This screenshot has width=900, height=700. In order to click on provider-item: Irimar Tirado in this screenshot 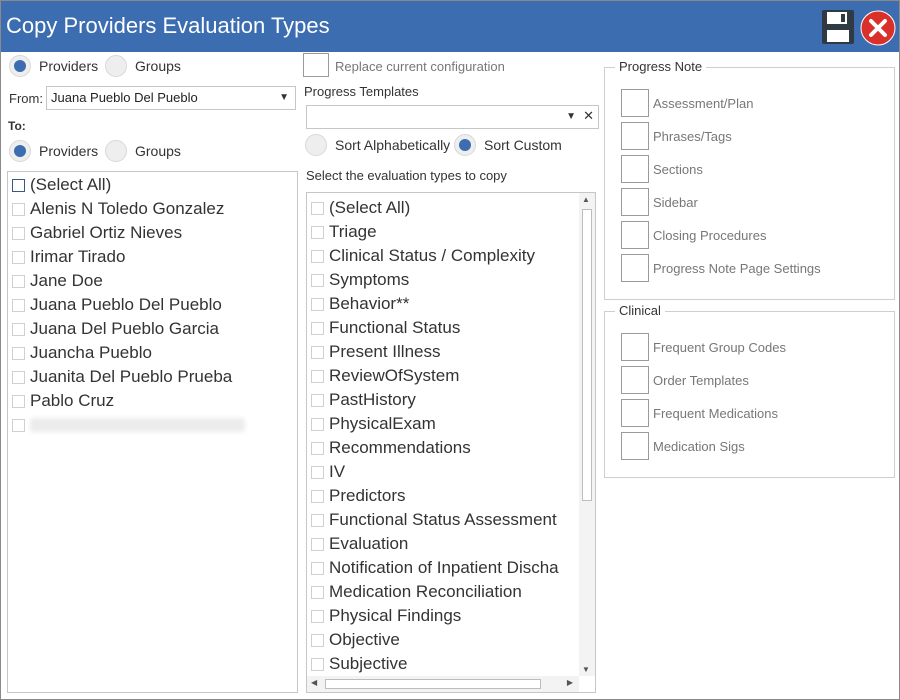, I will do `click(68, 257)`.